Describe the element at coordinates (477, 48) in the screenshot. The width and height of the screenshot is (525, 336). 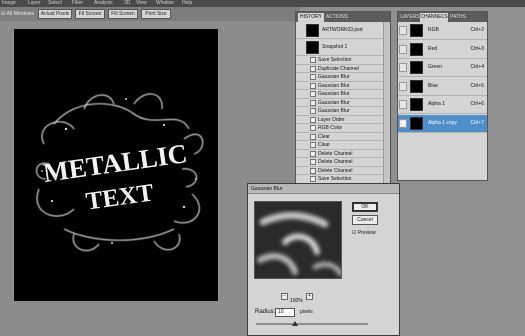
I see `channel-shortcut: Ctrl+3` at that location.